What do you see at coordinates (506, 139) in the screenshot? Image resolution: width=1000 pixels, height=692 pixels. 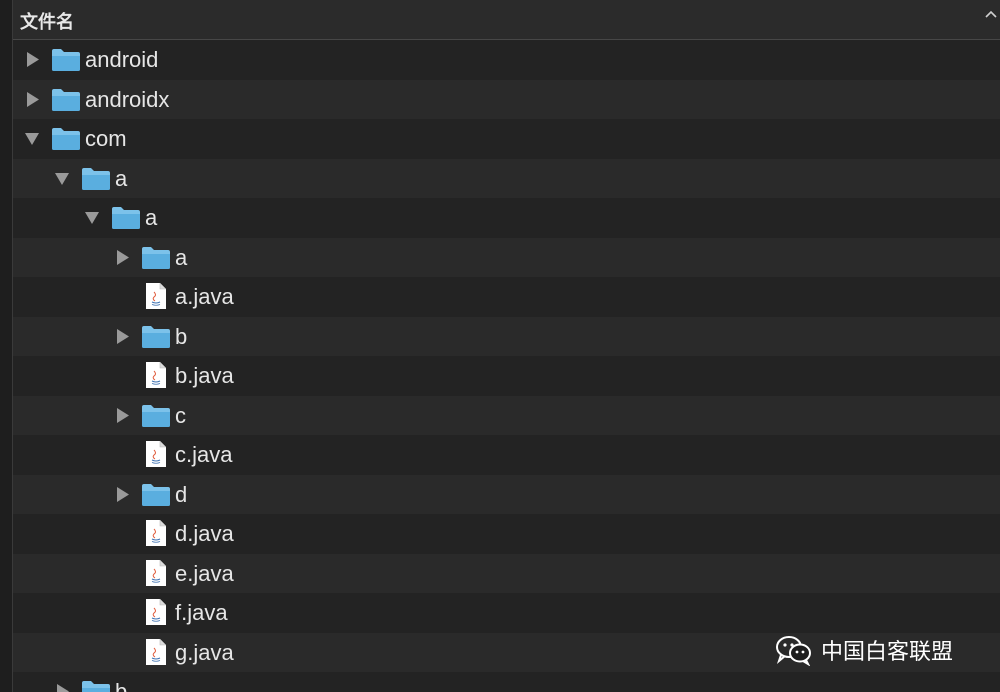 I see `folder-row: com` at bounding box center [506, 139].